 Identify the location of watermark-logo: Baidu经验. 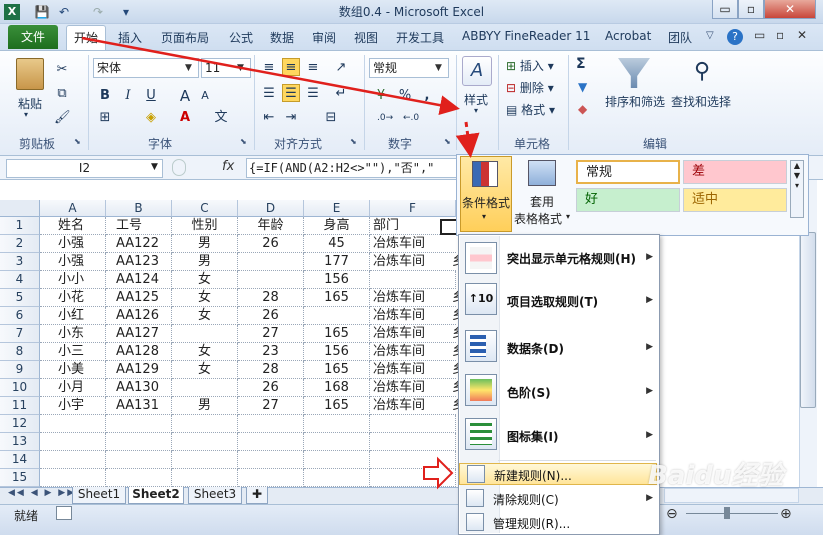
(716, 476).